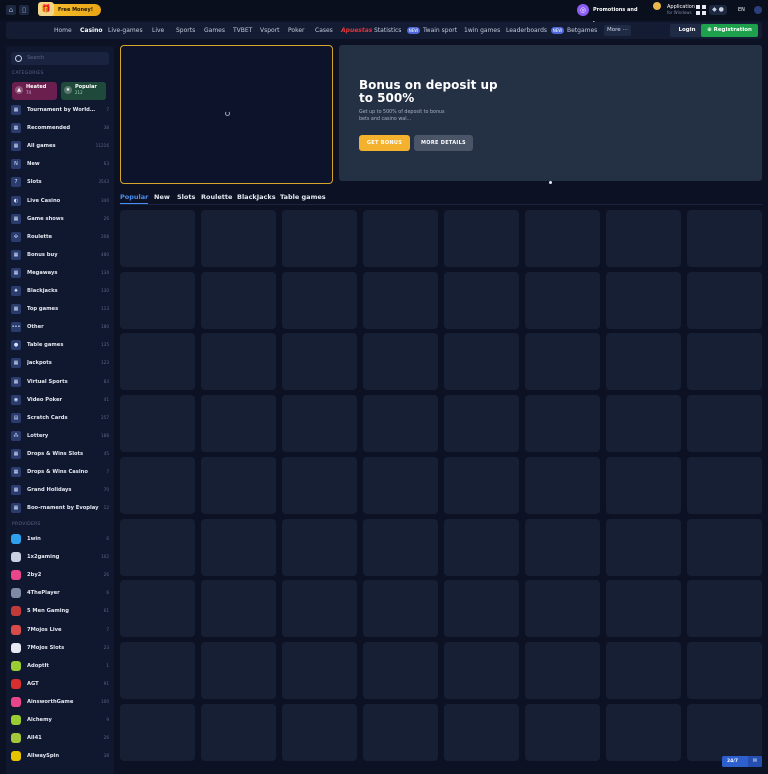 The width and height of the screenshot is (768, 774). Describe the element at coordinates (60, 684) in the screenshot. I see `sidebar-provider-item: AGT 91` at that location.